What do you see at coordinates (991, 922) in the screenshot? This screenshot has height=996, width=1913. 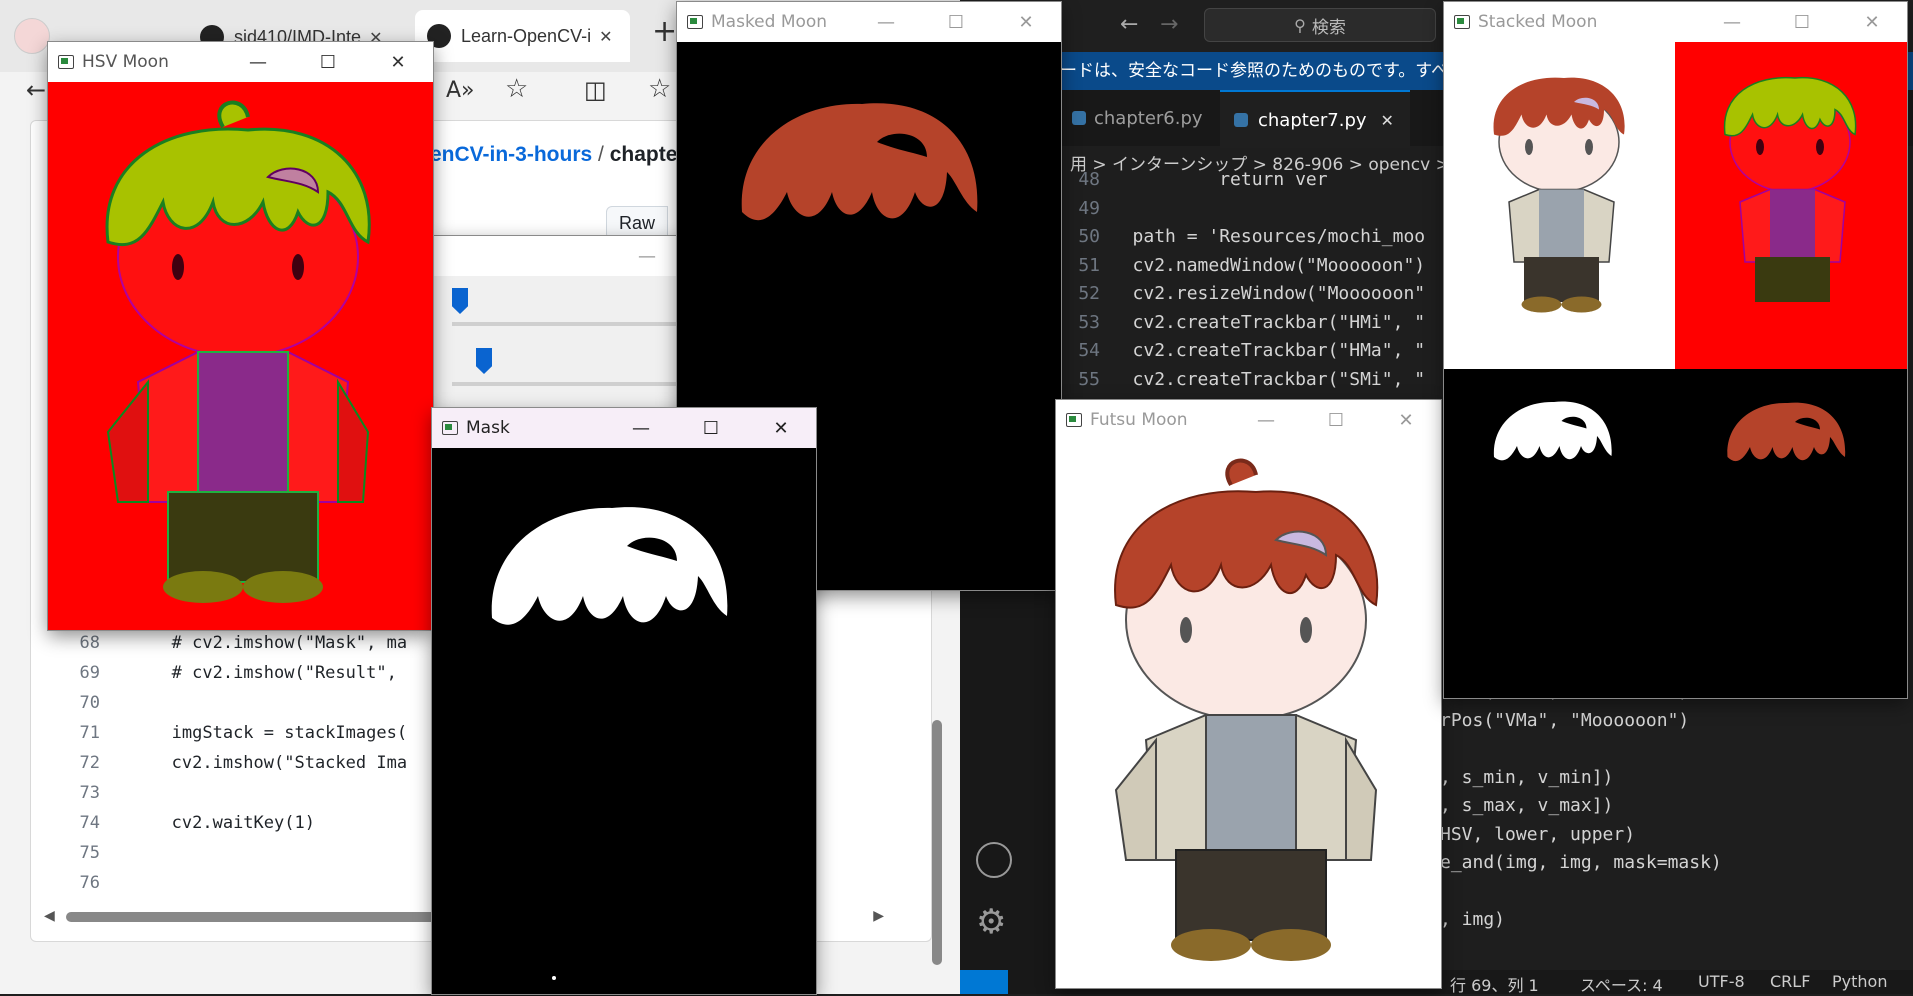 I see `settings-gear-icon: ⚙` at bounding box center [991, 922].